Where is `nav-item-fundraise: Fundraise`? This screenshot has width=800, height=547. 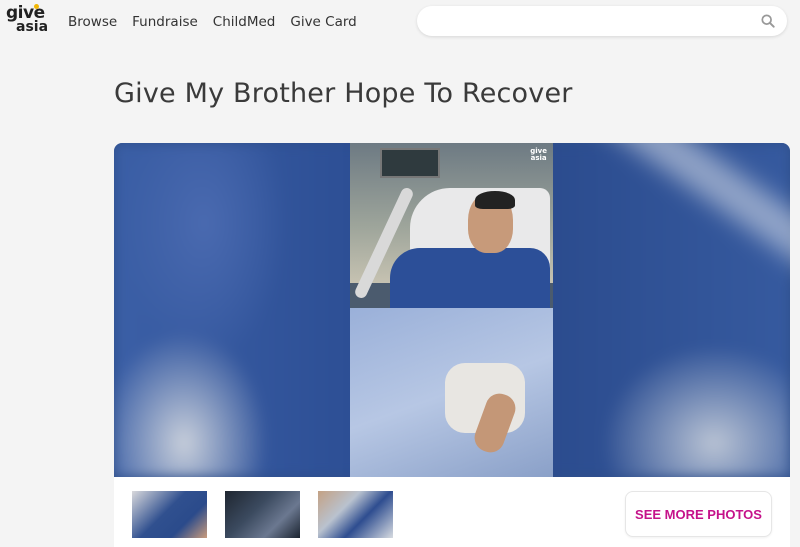 nav-item-fundraise: Fundraise is located at coordinates (165, 22).